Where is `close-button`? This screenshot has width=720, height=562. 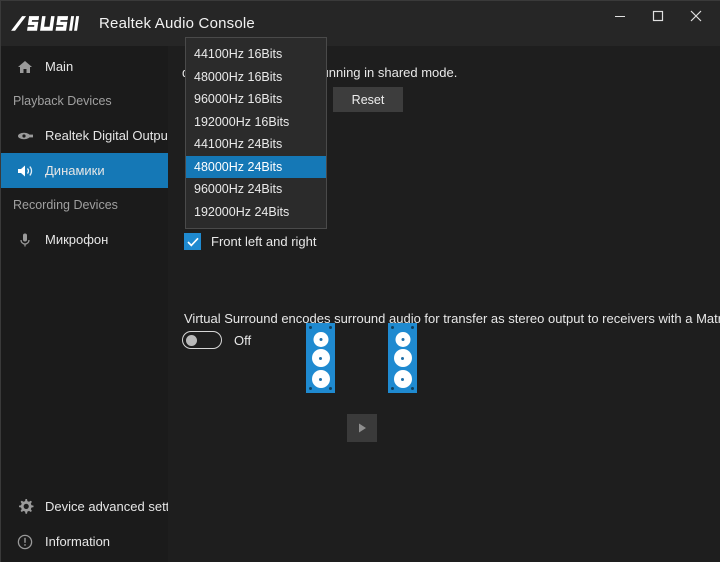 close-button is located at coordinates (696, 16).